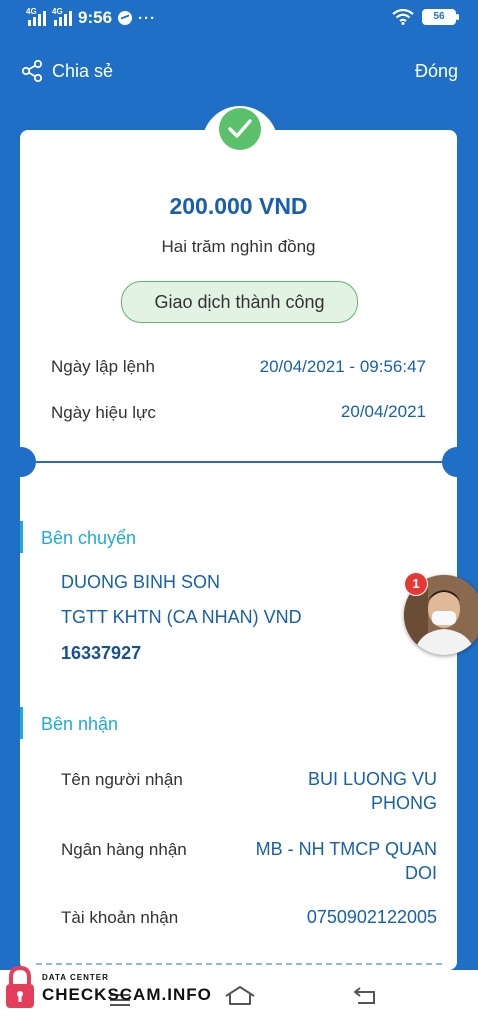 This screenshot has height=1024, width=478. Describe the element at coordinates (103, 412) in the screenshot. I see `effective-date-label: Ngày hiệu lực` at that location.